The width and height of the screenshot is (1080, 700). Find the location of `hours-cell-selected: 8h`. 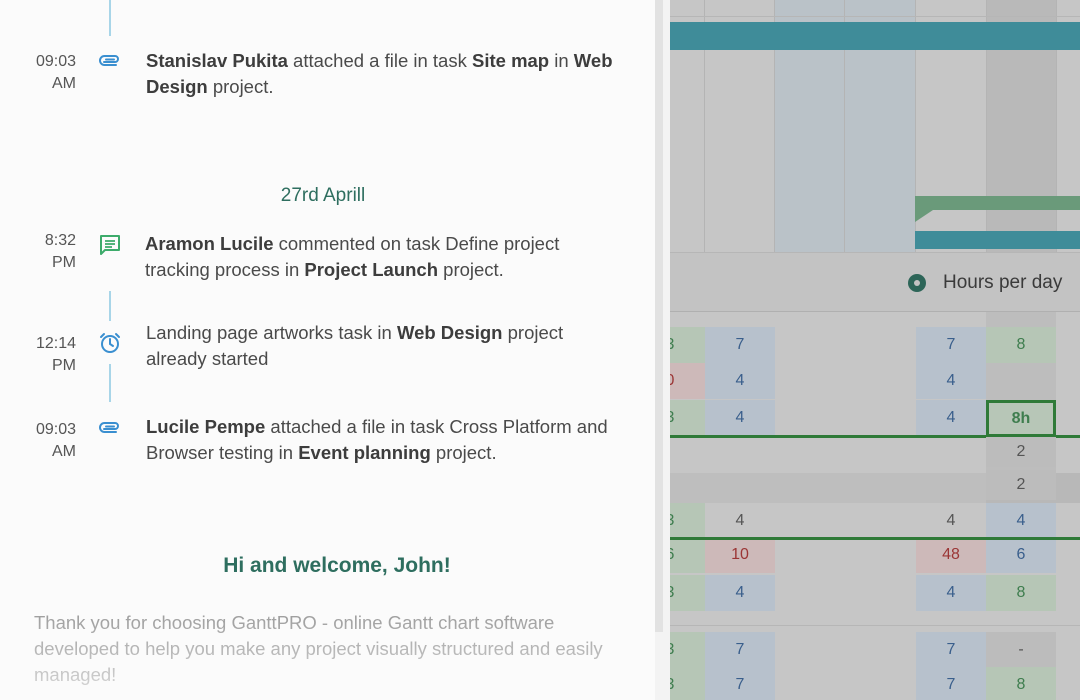

hours-cell-selected: 8h is located at coordinates (1021, 418).